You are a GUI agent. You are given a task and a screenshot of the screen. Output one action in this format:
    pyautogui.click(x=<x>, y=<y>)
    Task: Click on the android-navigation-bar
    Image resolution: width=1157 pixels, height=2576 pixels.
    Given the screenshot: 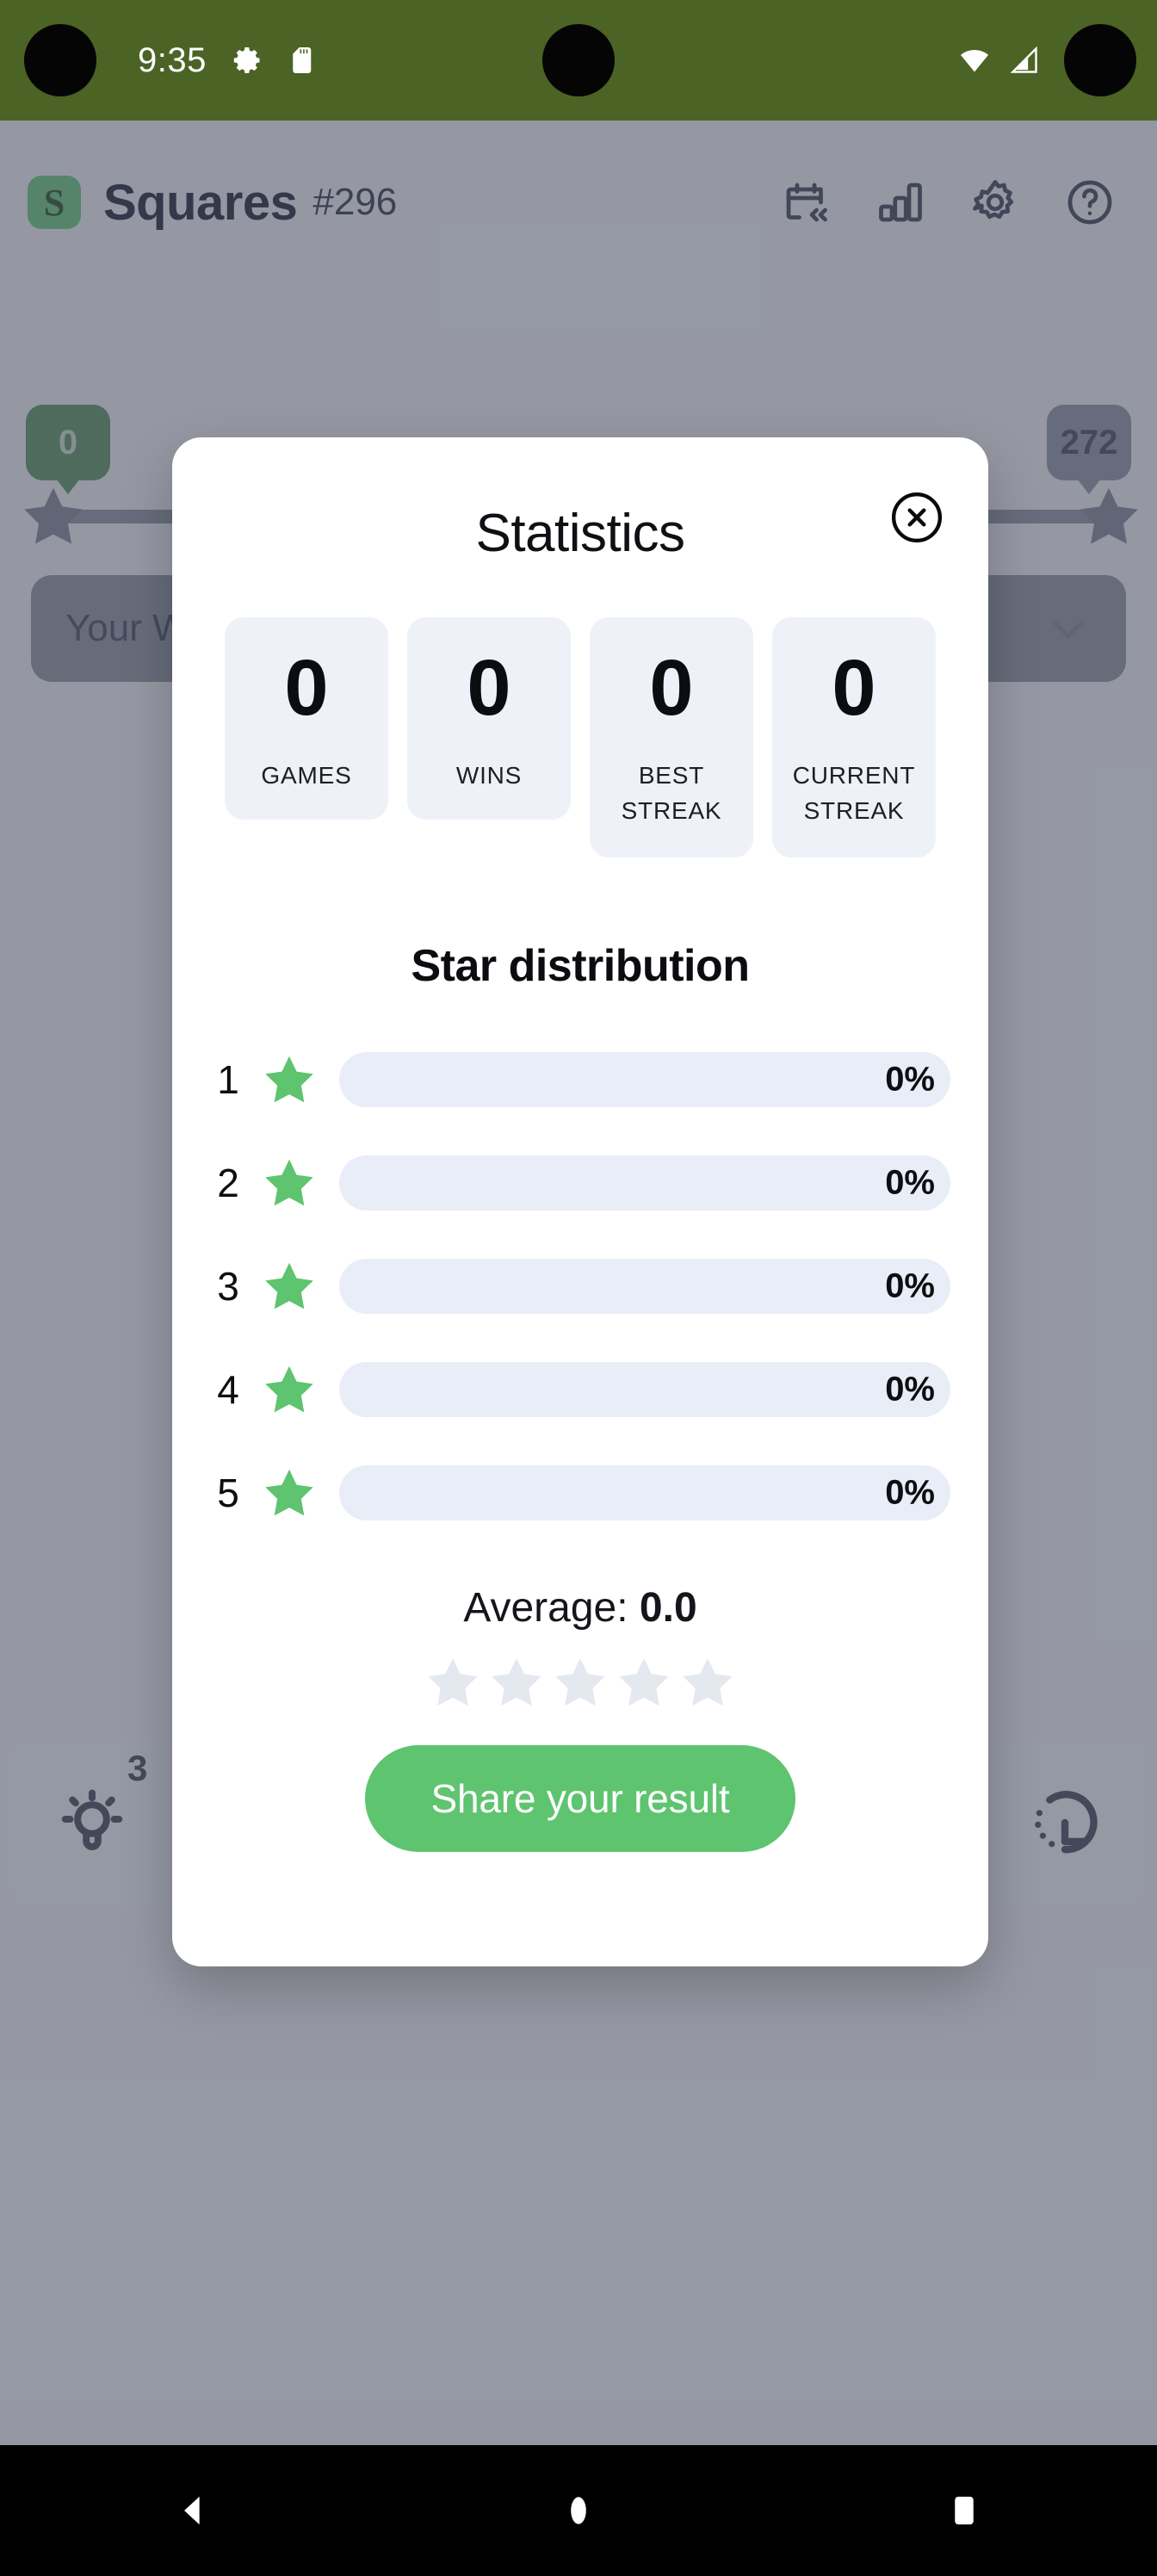 What is the action you would take?
    pyautogui.click(x=579, y=2511)
    